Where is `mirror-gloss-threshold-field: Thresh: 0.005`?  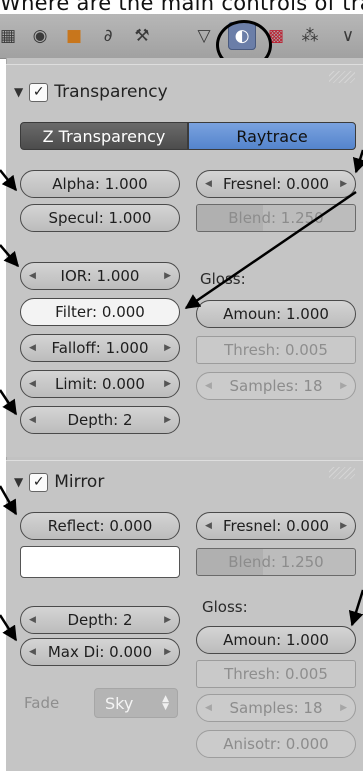
mirror-gloss-threshold-field: Thresh: 0.005 is located at coordinates (276, 674).